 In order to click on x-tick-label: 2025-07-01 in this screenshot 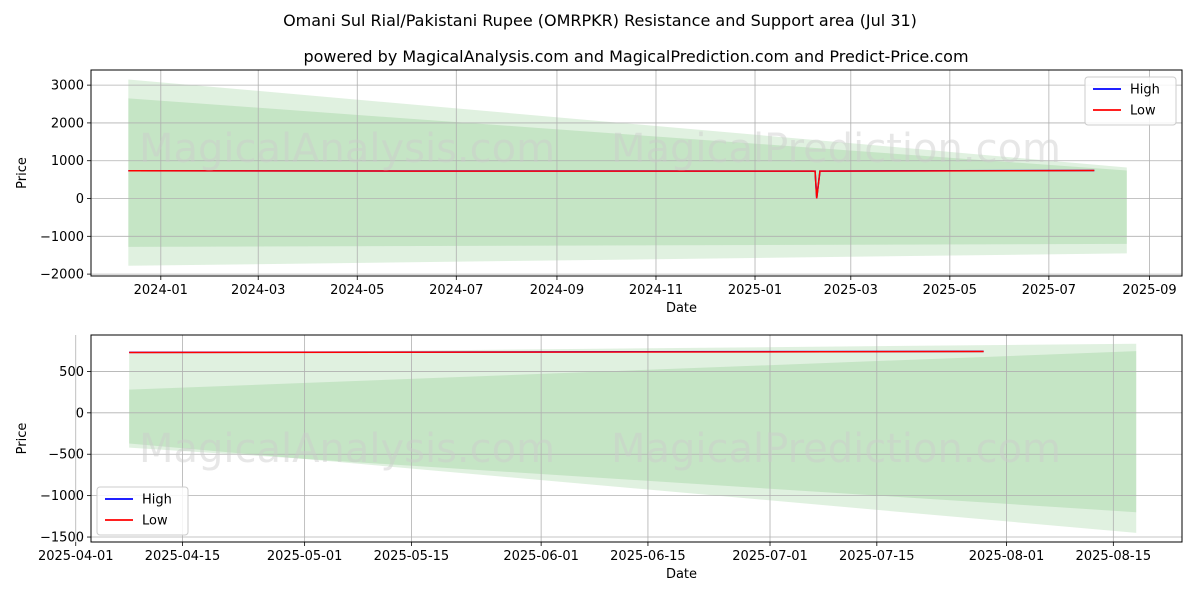, I will do `click(770, 556)`.